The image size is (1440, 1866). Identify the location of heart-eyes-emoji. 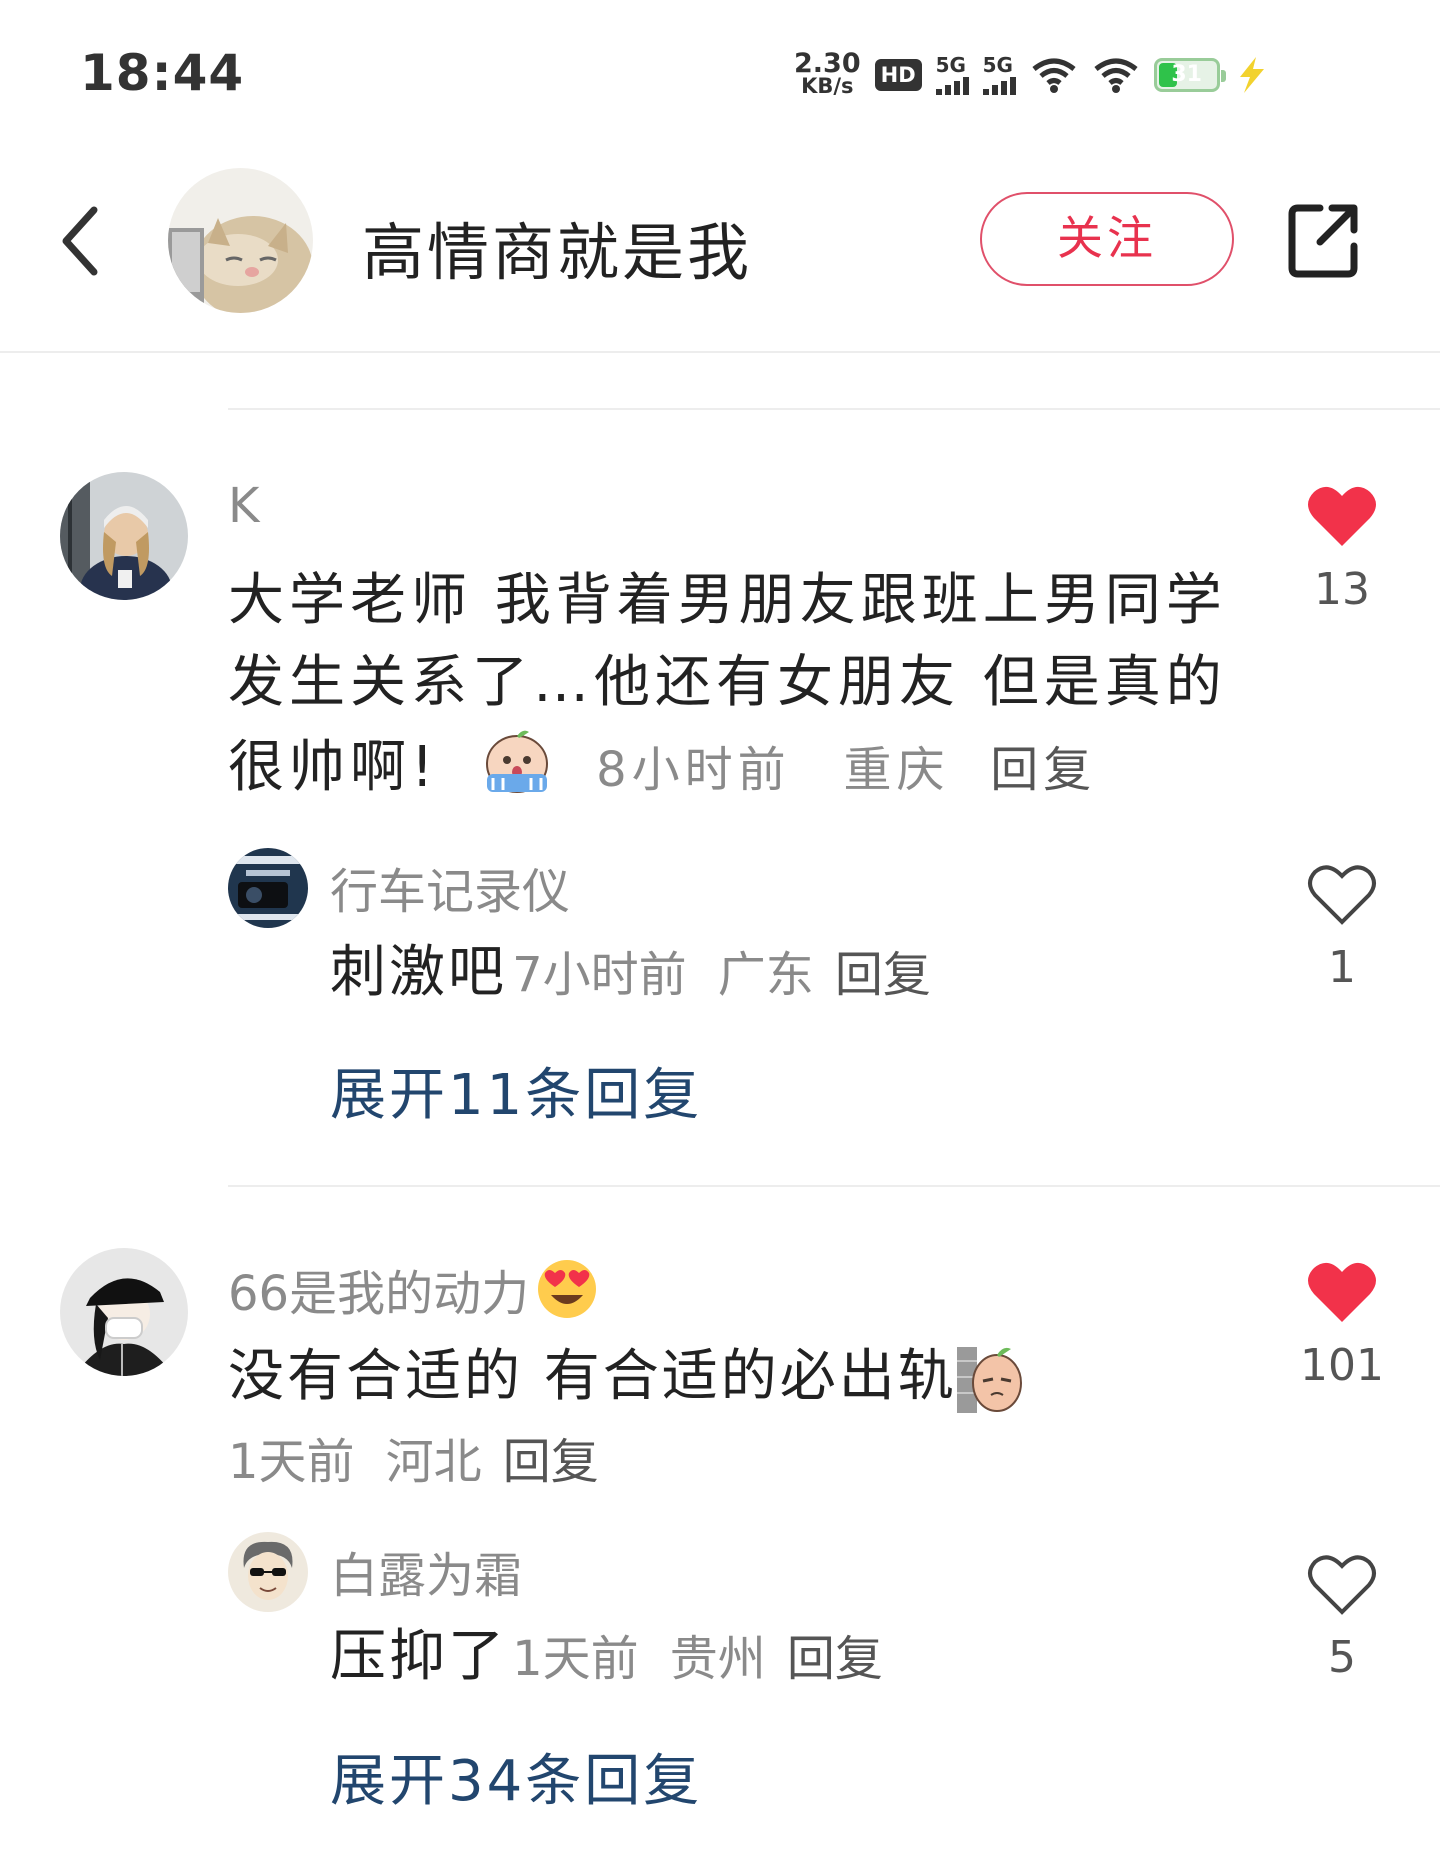
(567, 1289).